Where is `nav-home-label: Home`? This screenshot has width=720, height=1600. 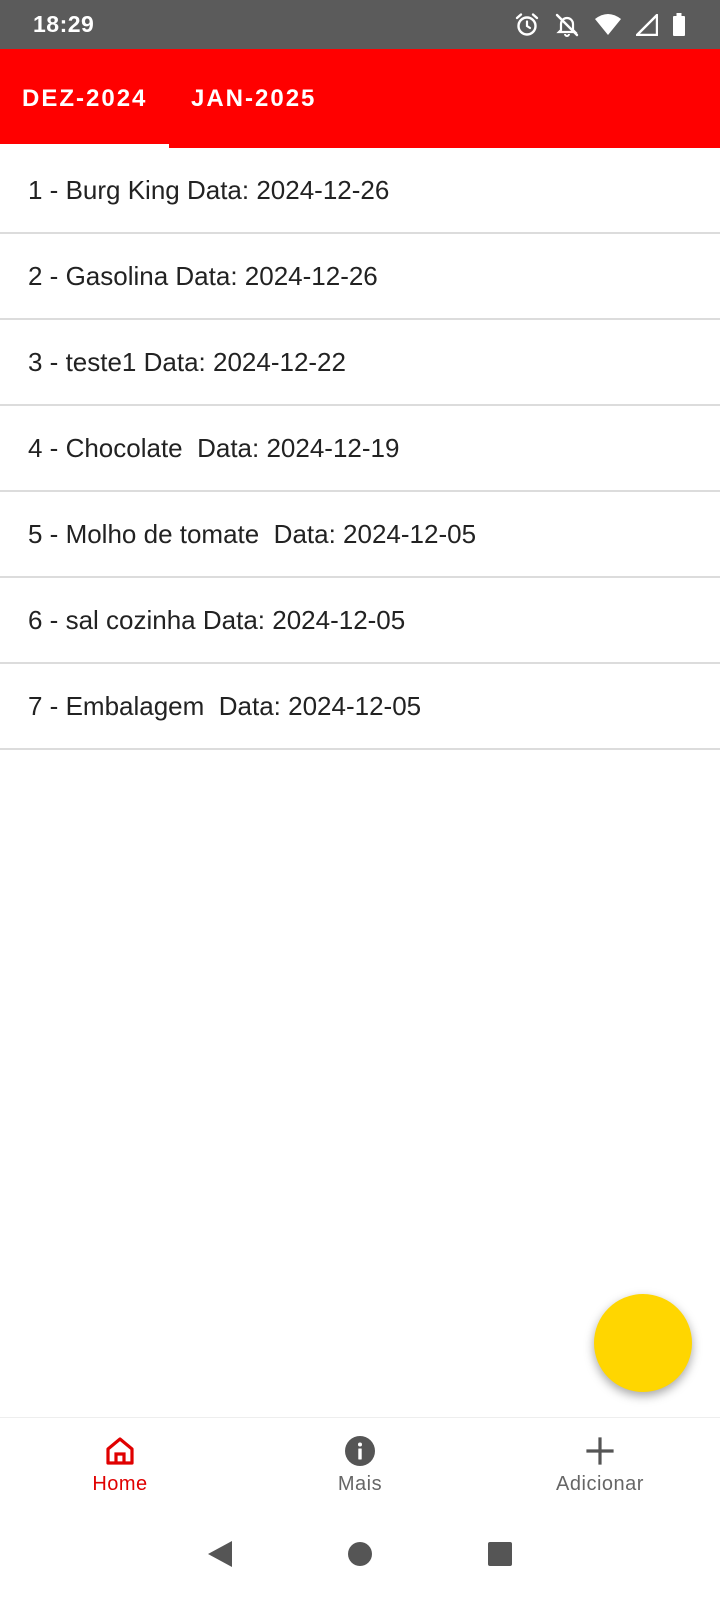 nav-home-label: Home is located at coordinates (120, 1484).